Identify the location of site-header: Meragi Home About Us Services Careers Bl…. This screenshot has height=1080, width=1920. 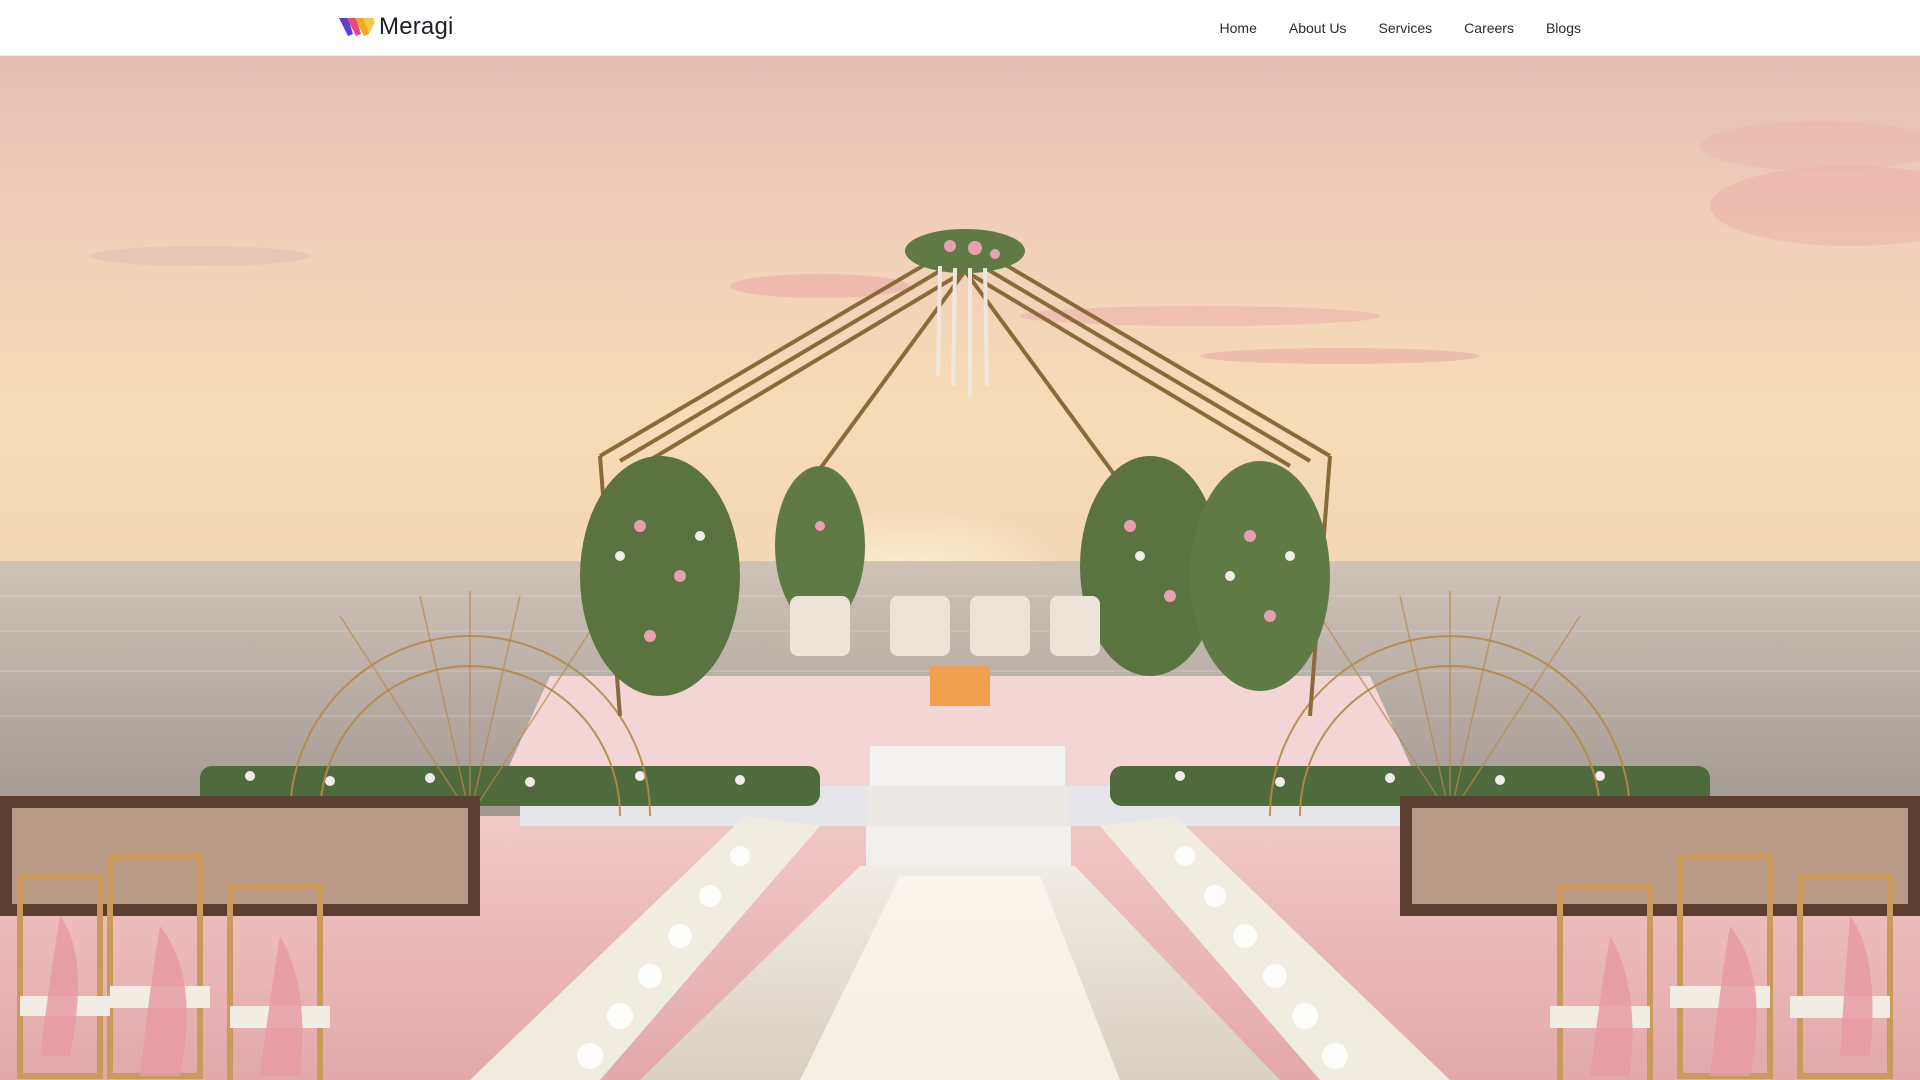
(960, 28).